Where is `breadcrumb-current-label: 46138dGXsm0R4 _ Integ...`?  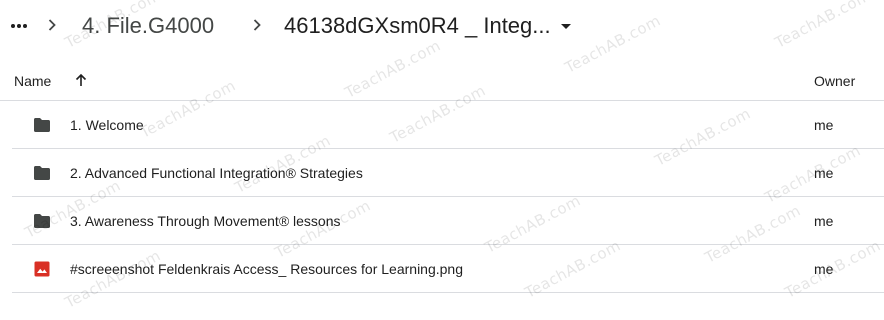
breadcrumb-current-label: 46138dGXsm0R4 _ Integ... is located at coordinates (417, 25).